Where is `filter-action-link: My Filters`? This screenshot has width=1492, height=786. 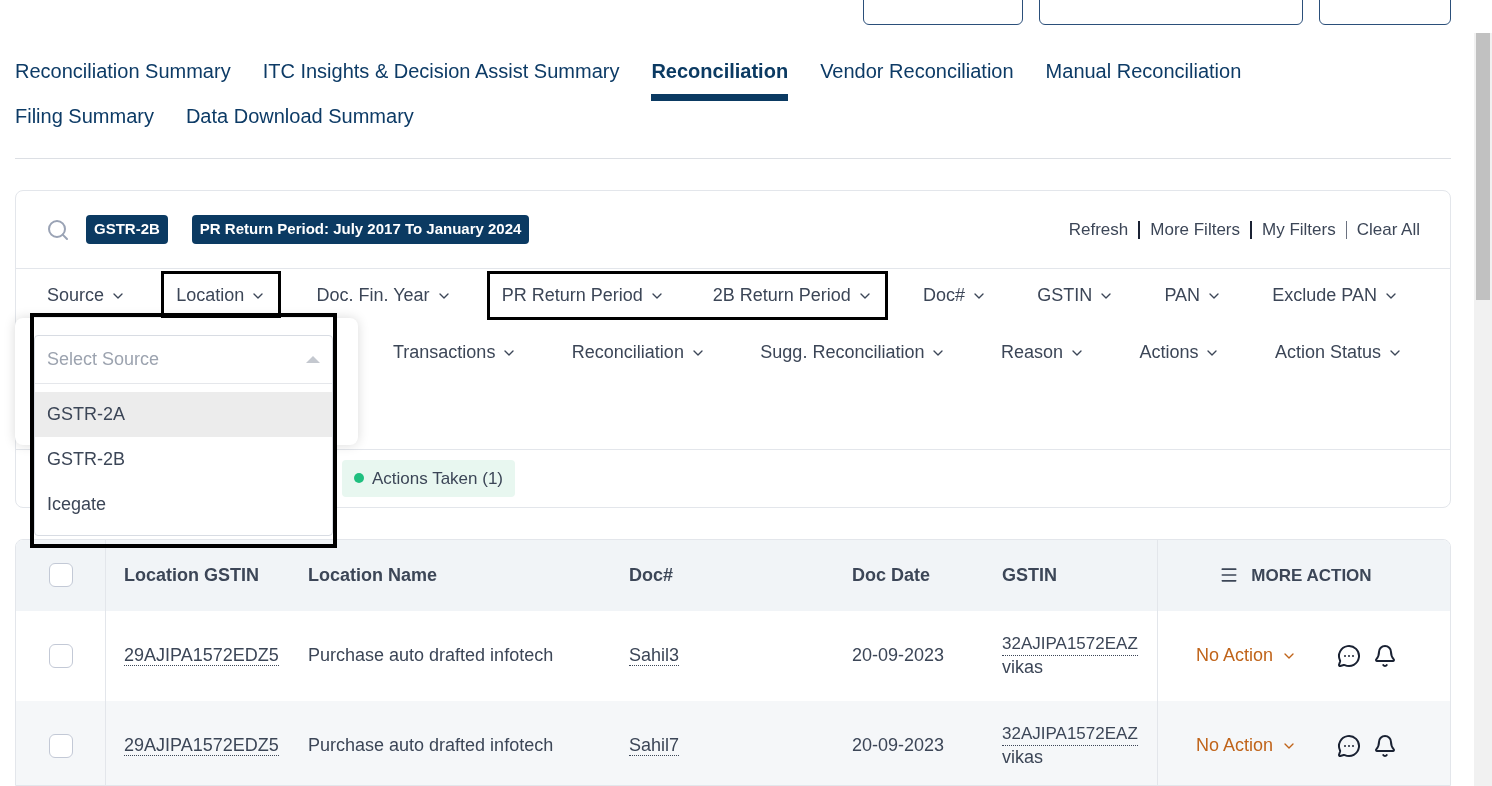 filter-action-link: My Filters is located at coordinates (1299, 230).